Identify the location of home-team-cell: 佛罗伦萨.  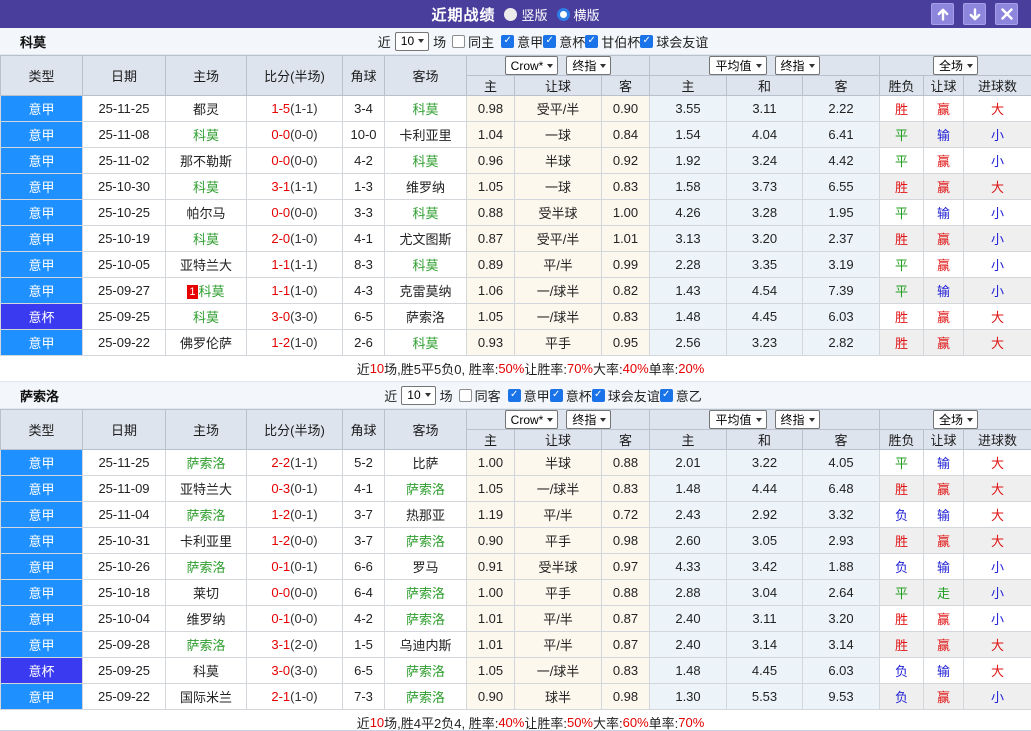
(206, 342).